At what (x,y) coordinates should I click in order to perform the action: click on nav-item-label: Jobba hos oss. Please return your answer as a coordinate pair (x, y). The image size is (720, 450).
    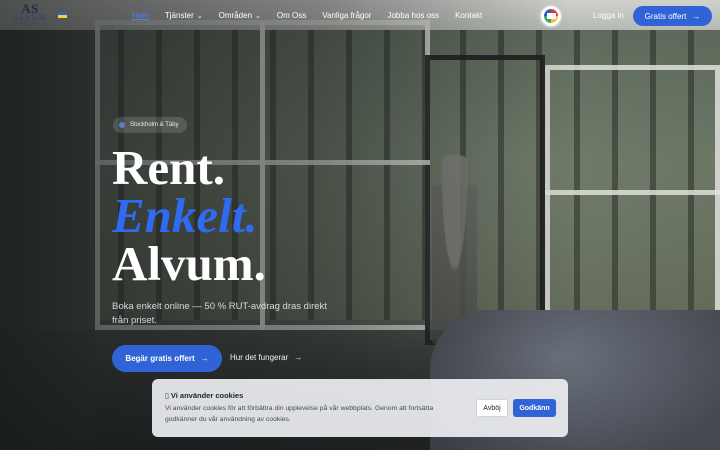
    Looking at the image, I should click on (413, 15).